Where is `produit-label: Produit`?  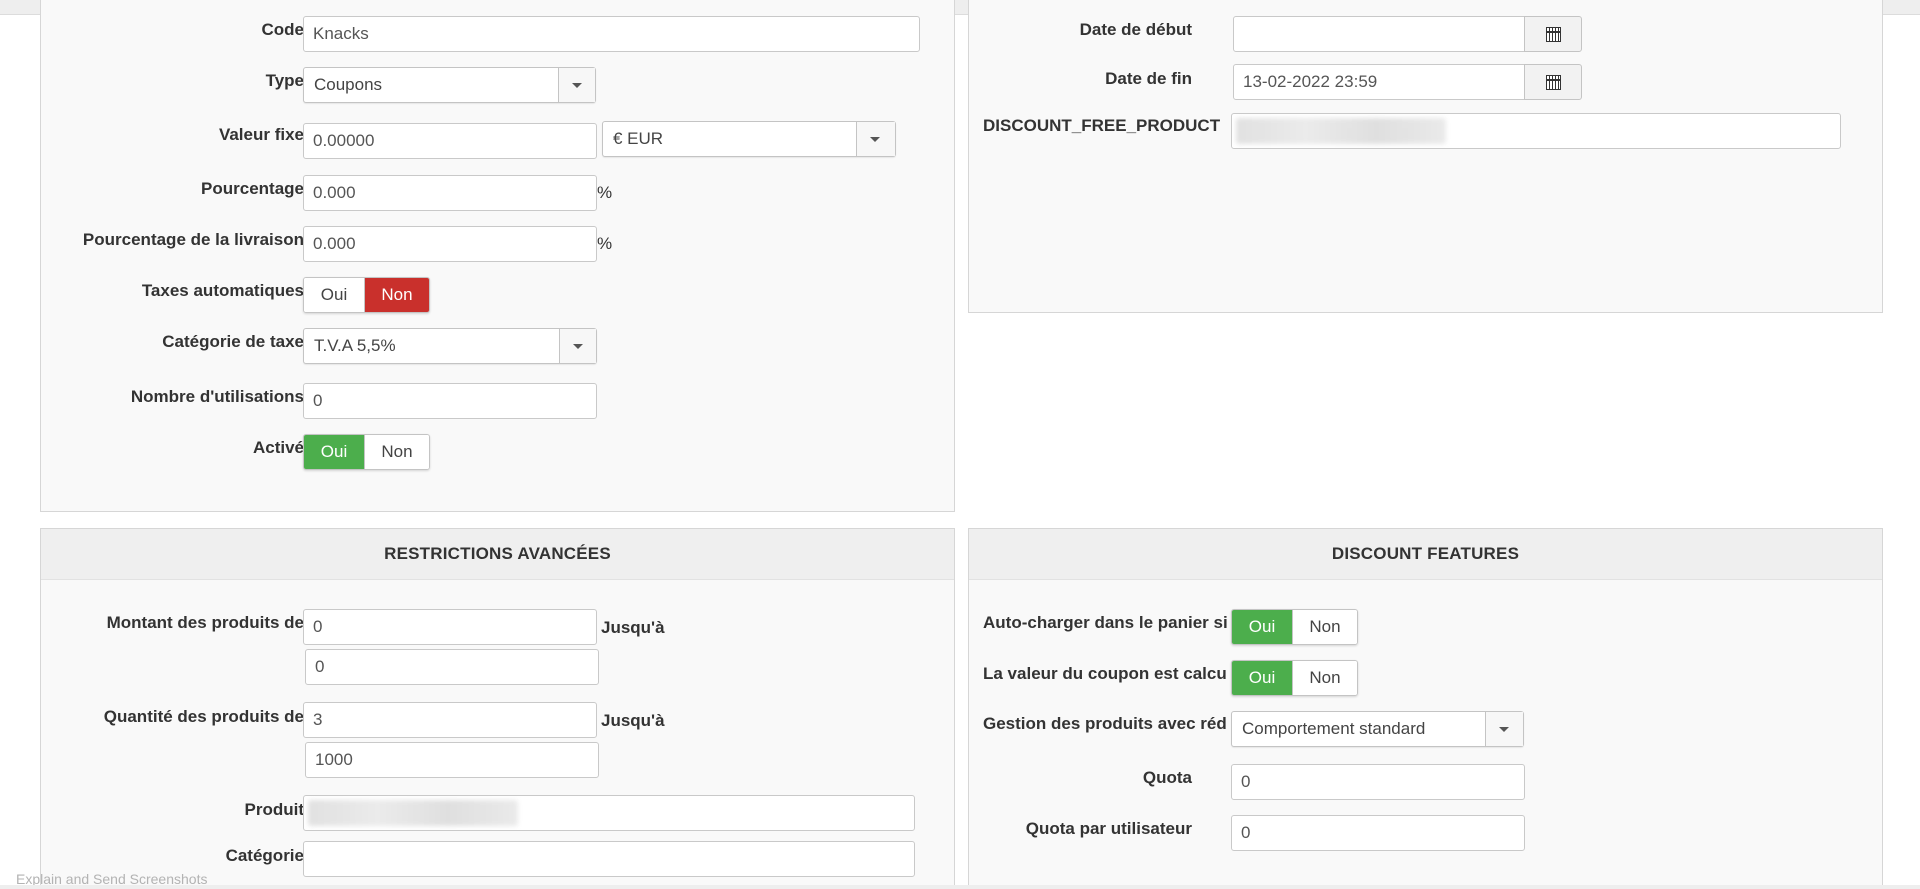
produit-label: Produit is located at coordinates (274, 809).